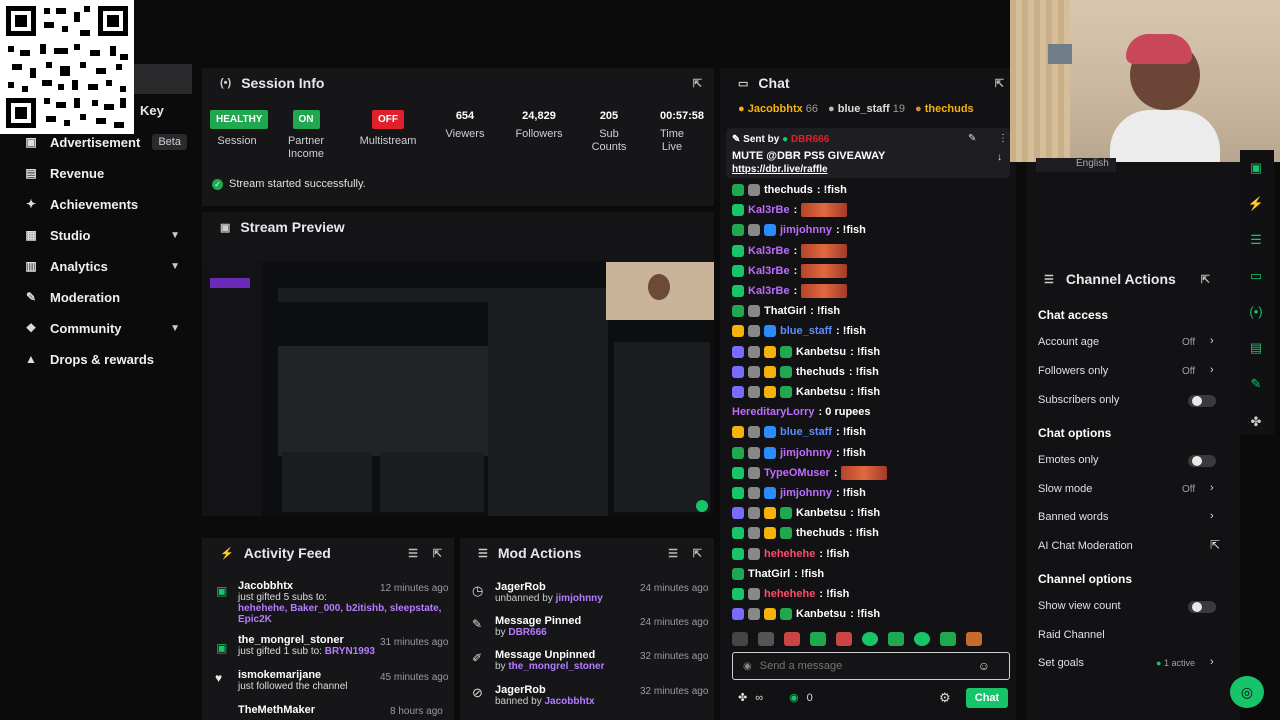 This screenshot has width=1280, height=720. I want to click on sidebar-item-drops: ▲ Drops & rewards, so click(107, 359).